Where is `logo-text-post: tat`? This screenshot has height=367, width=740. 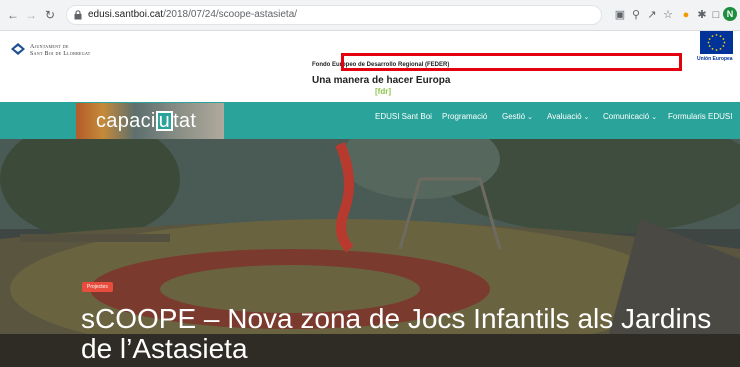 logo-text-post: tat is located at coordinates (185, 121).